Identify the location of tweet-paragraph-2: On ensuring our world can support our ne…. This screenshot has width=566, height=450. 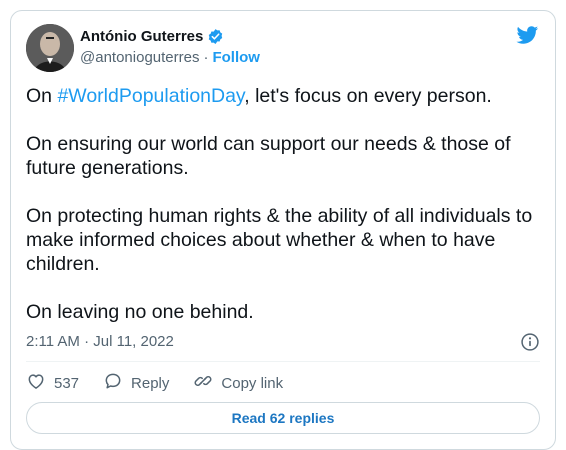
(268, 156).